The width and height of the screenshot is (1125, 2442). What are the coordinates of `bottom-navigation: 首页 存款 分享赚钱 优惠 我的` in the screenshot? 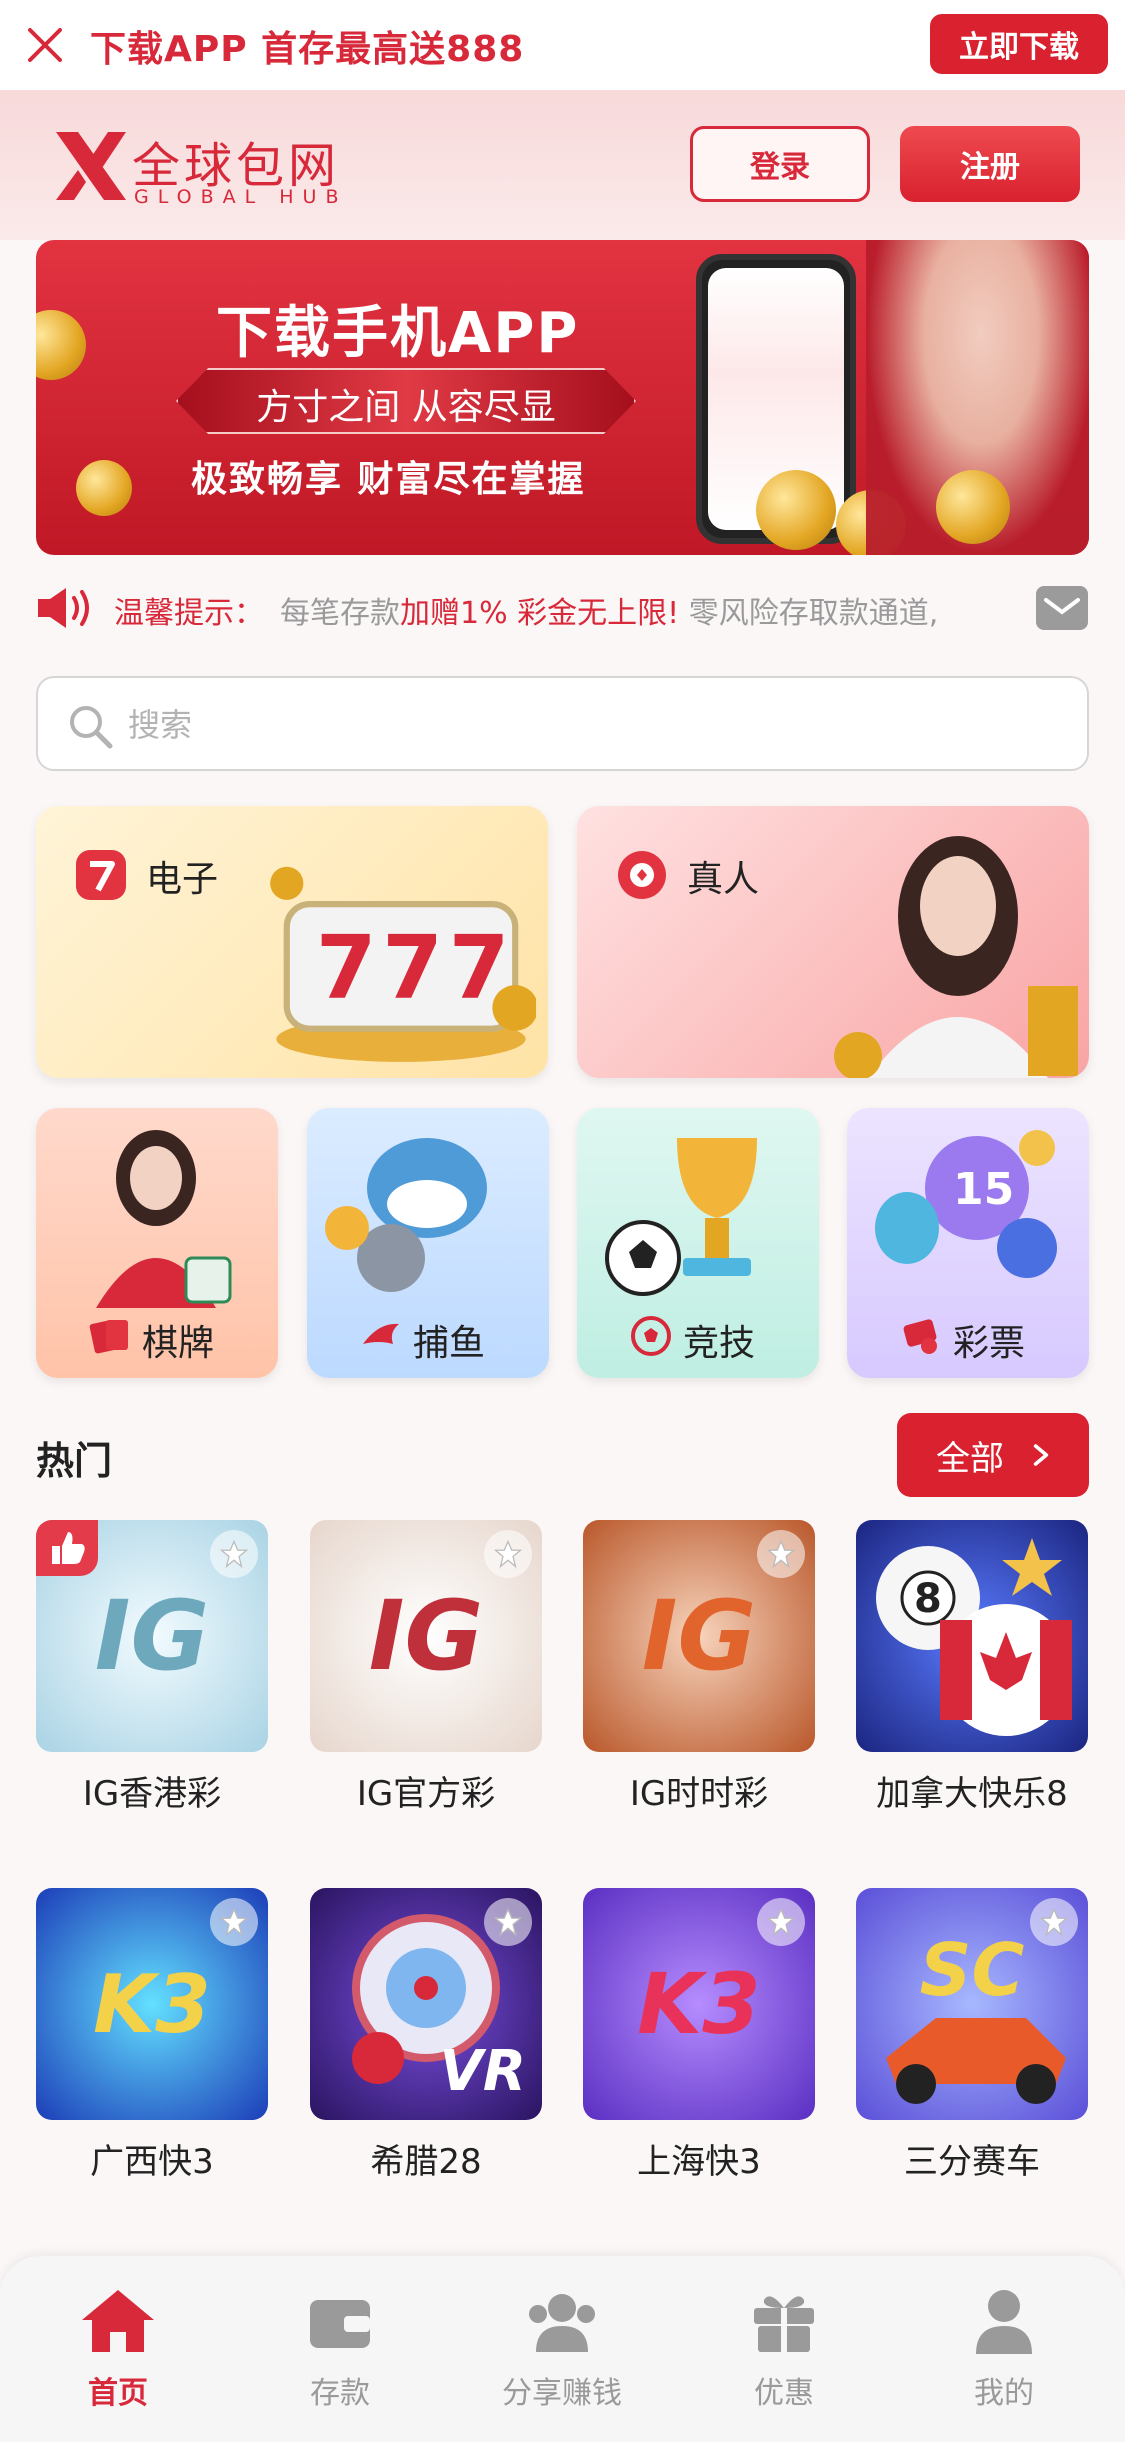 It's located at (562, 2349).